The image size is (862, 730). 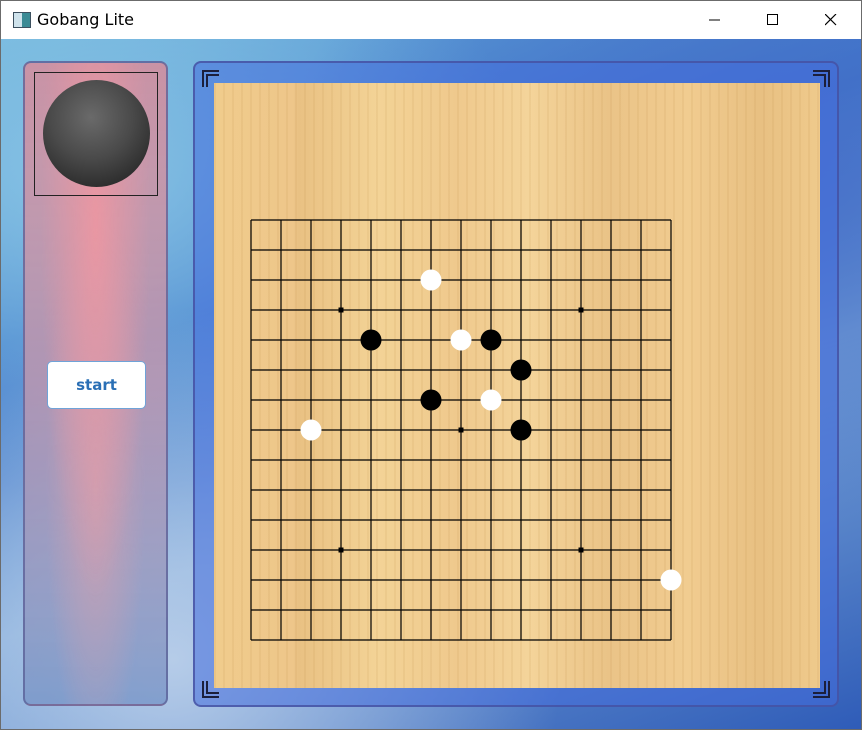 I want to click on current-player-indicator, so click(x=96, y=134).